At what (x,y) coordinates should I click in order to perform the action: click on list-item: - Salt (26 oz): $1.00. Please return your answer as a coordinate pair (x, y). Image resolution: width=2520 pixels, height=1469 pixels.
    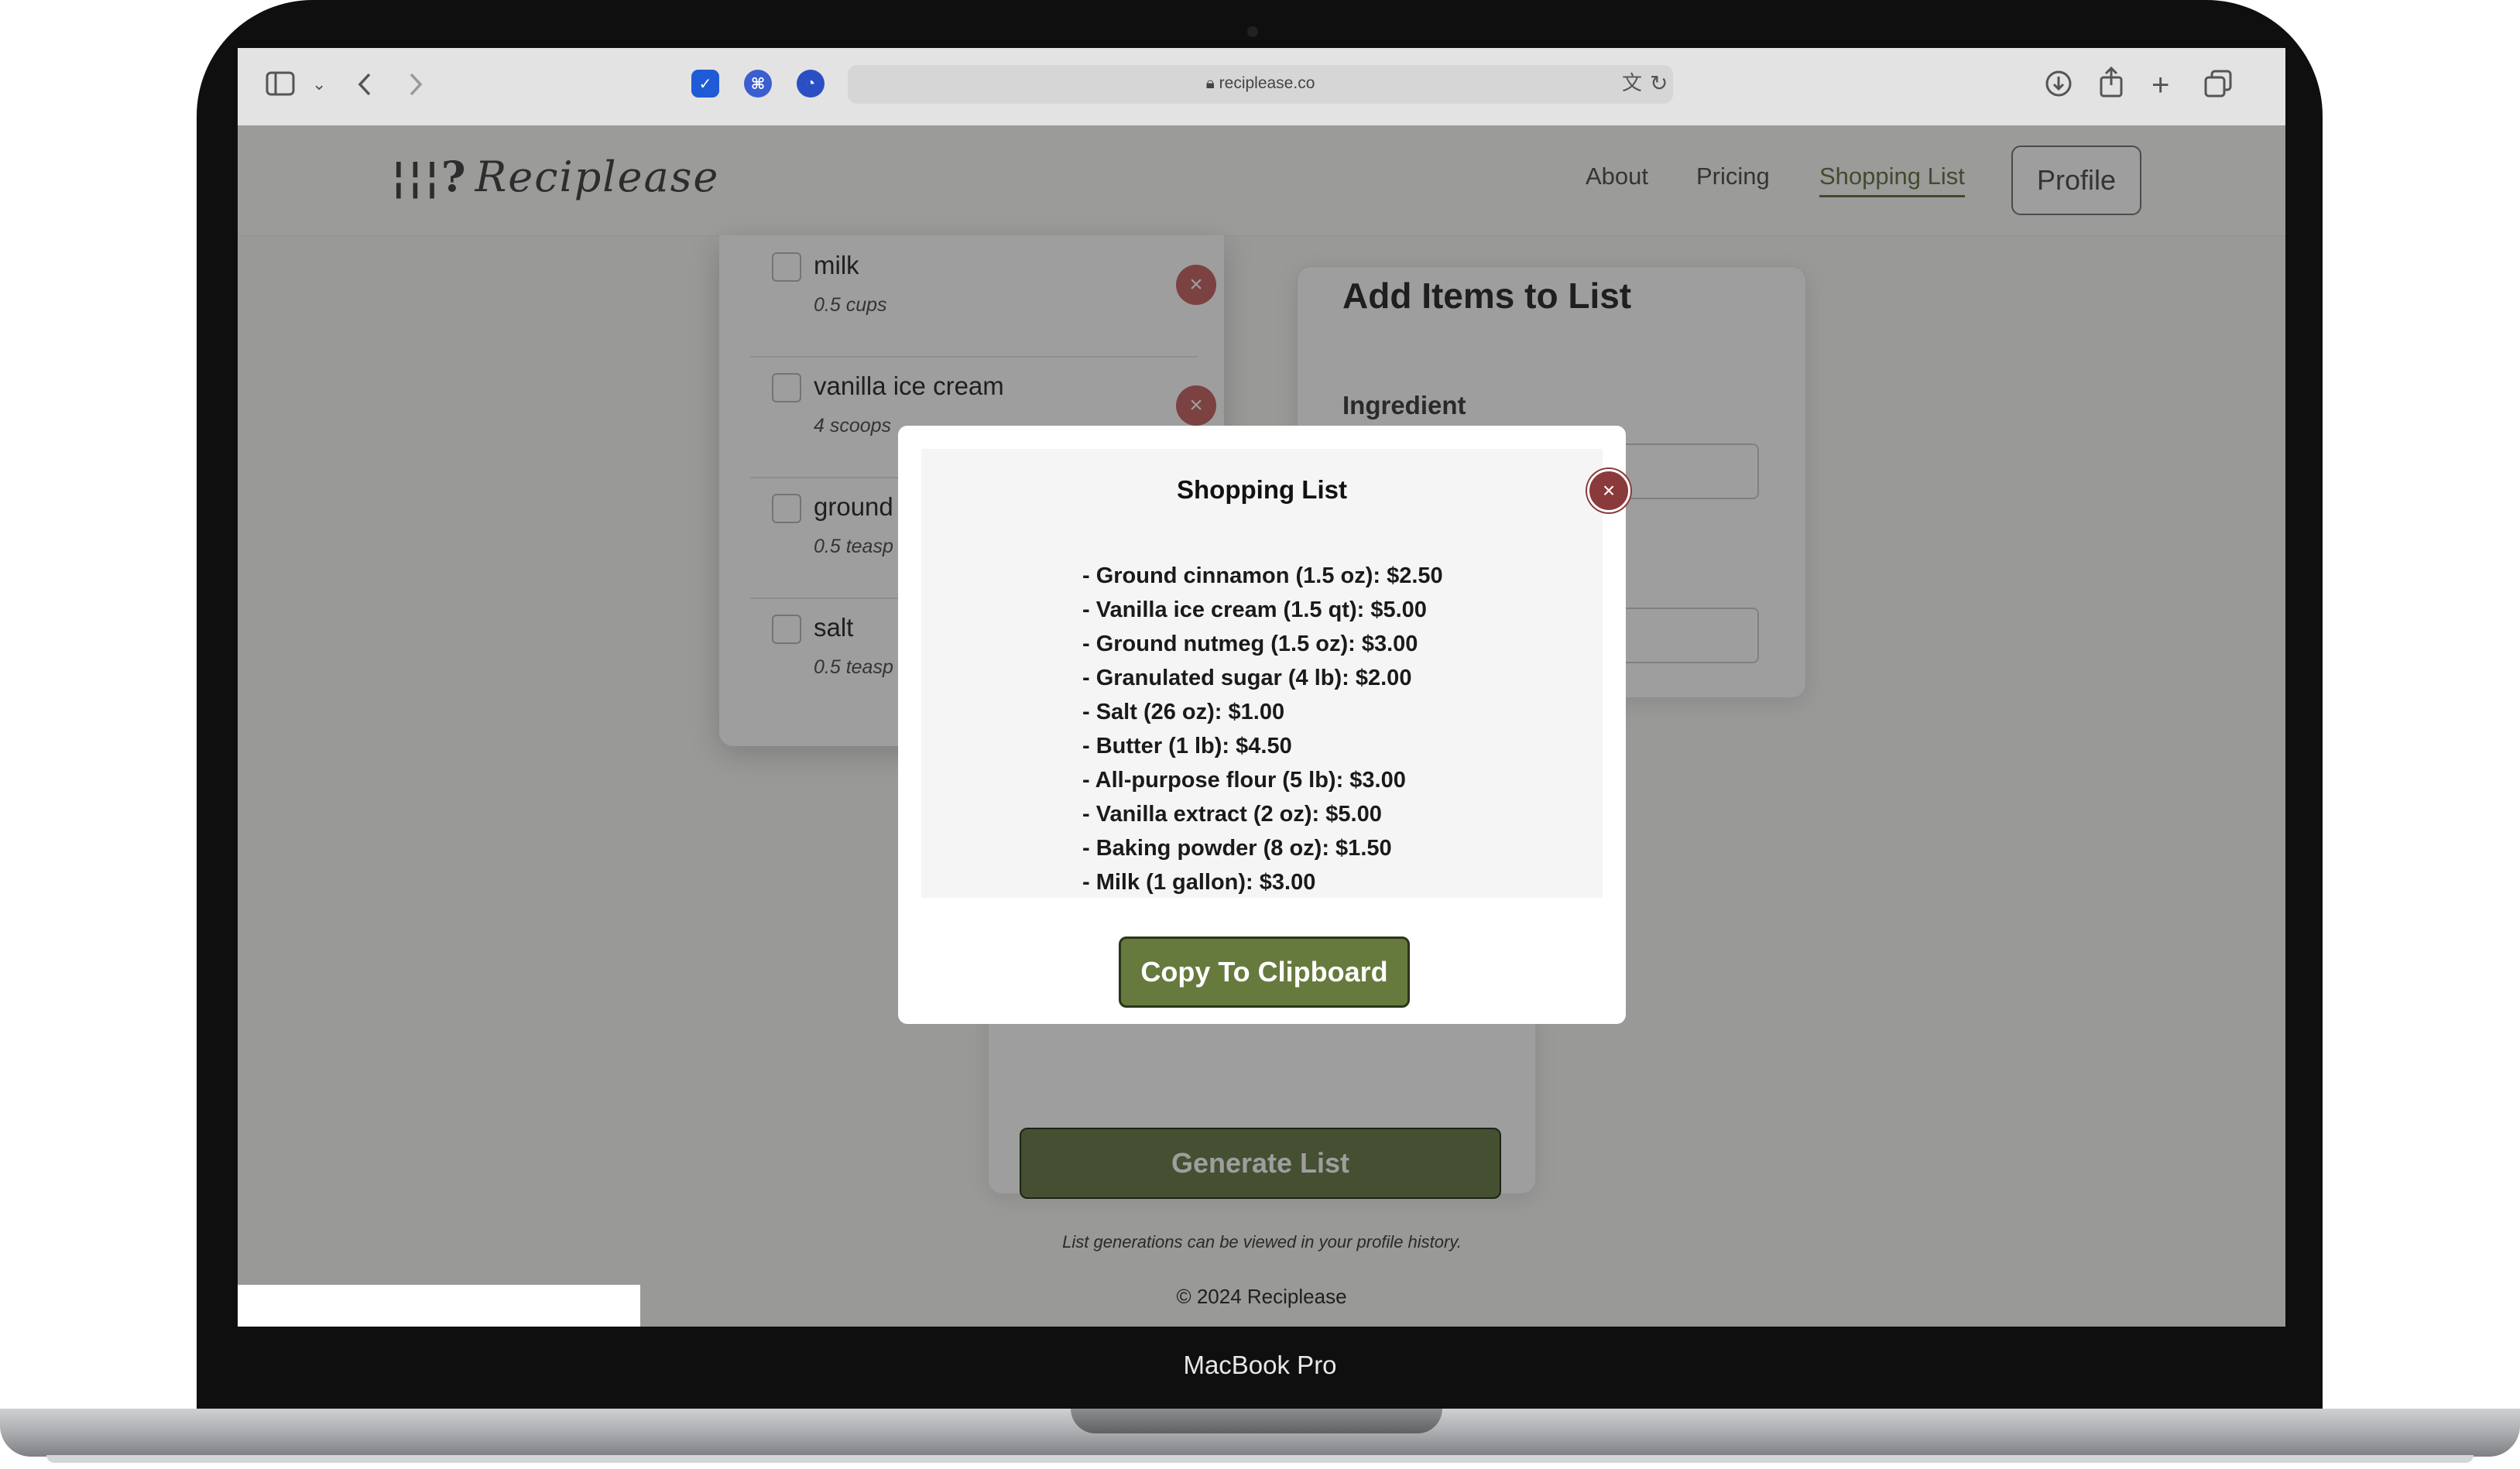
    Looking at the image, I should click on (1183, 712).